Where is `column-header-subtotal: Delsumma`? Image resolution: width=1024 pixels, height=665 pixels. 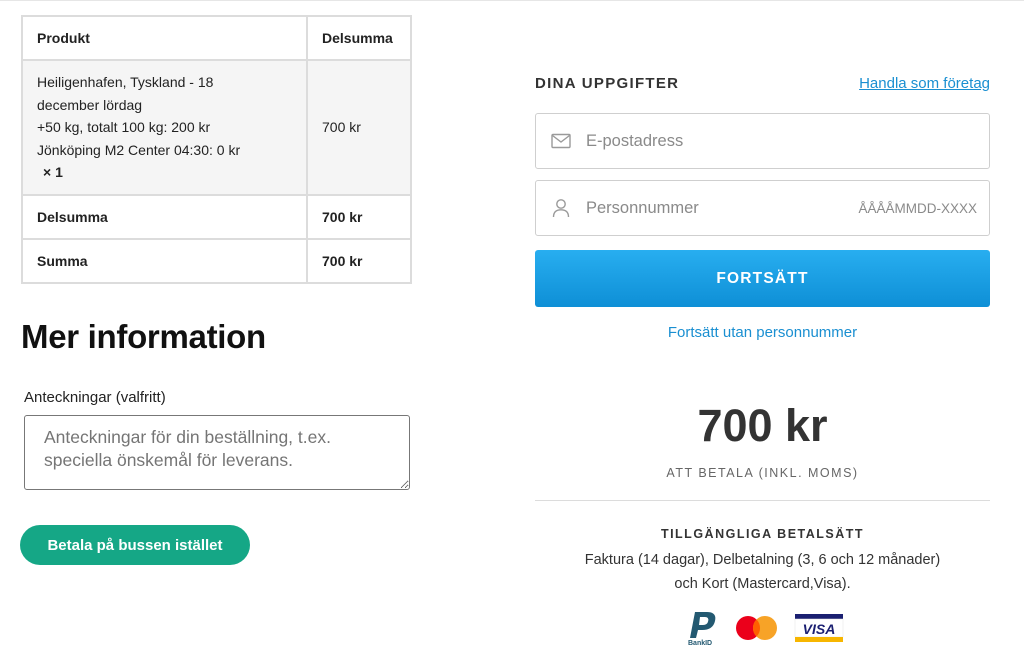 column-header-subtotal: Delsumma is located at coordinates (359, 38).